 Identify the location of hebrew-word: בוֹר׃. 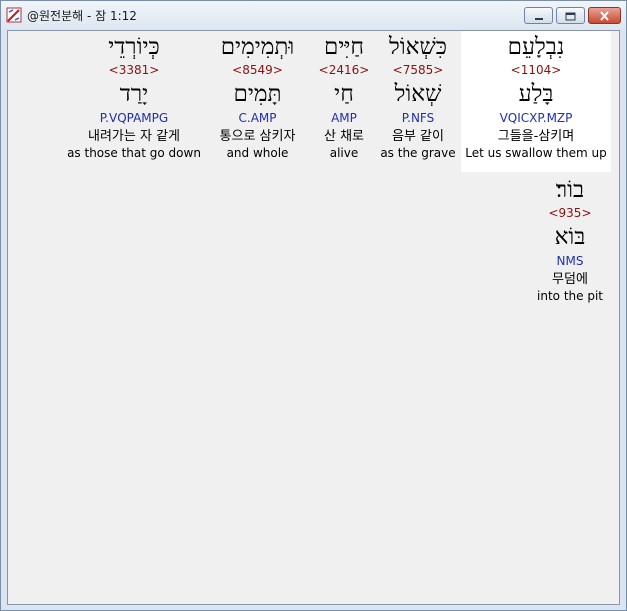
(570, 190).